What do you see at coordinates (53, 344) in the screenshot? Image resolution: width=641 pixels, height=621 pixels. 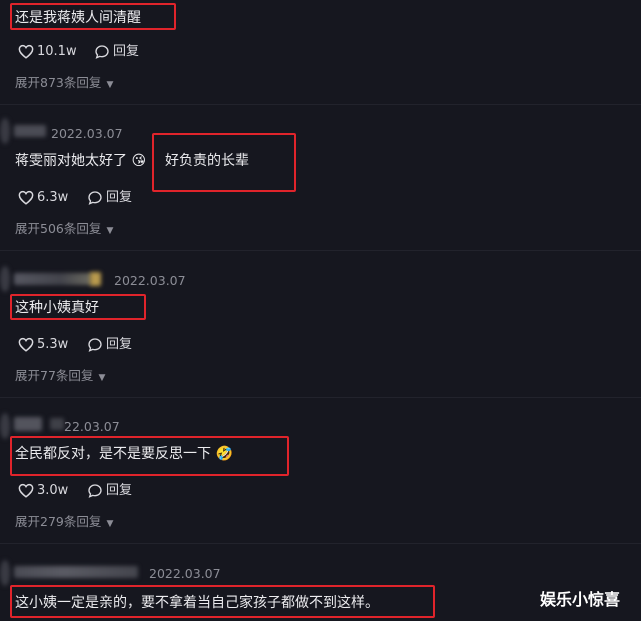 I see `like-count: 5.3w` at bounding box center [53, 344].